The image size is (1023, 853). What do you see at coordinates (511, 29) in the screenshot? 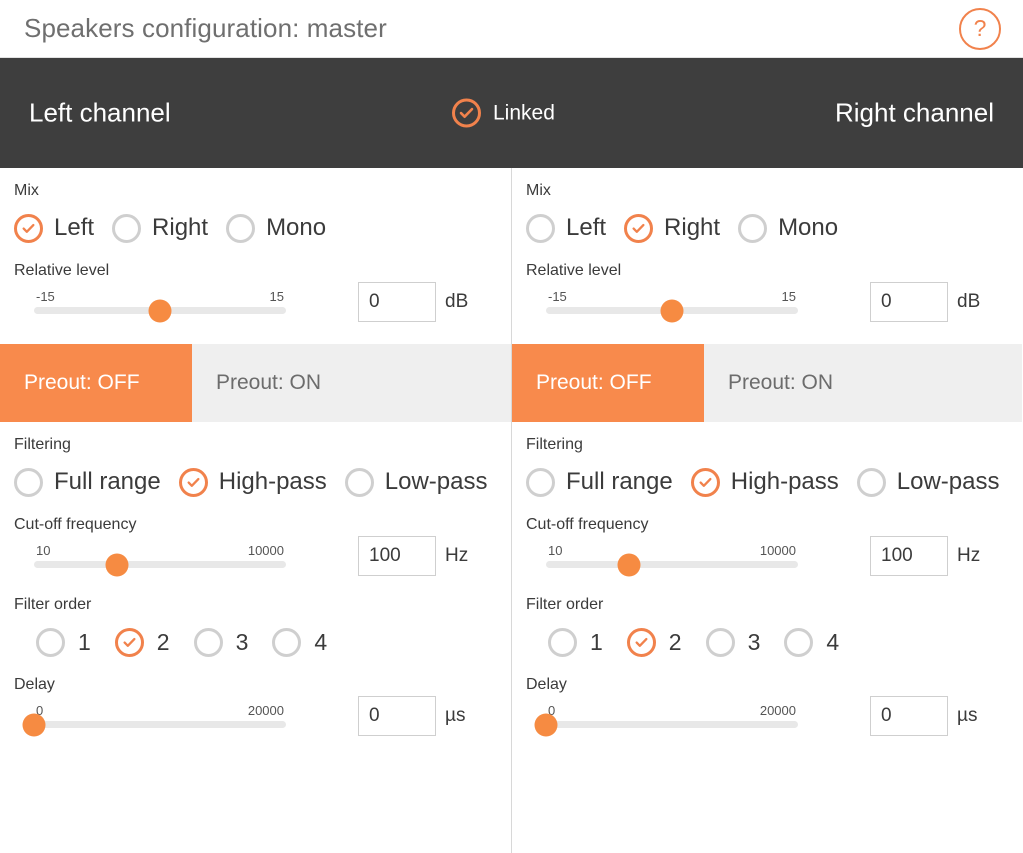
I see `title-bar: Speakers configuration: master ?` at bounding box center [511, 29].